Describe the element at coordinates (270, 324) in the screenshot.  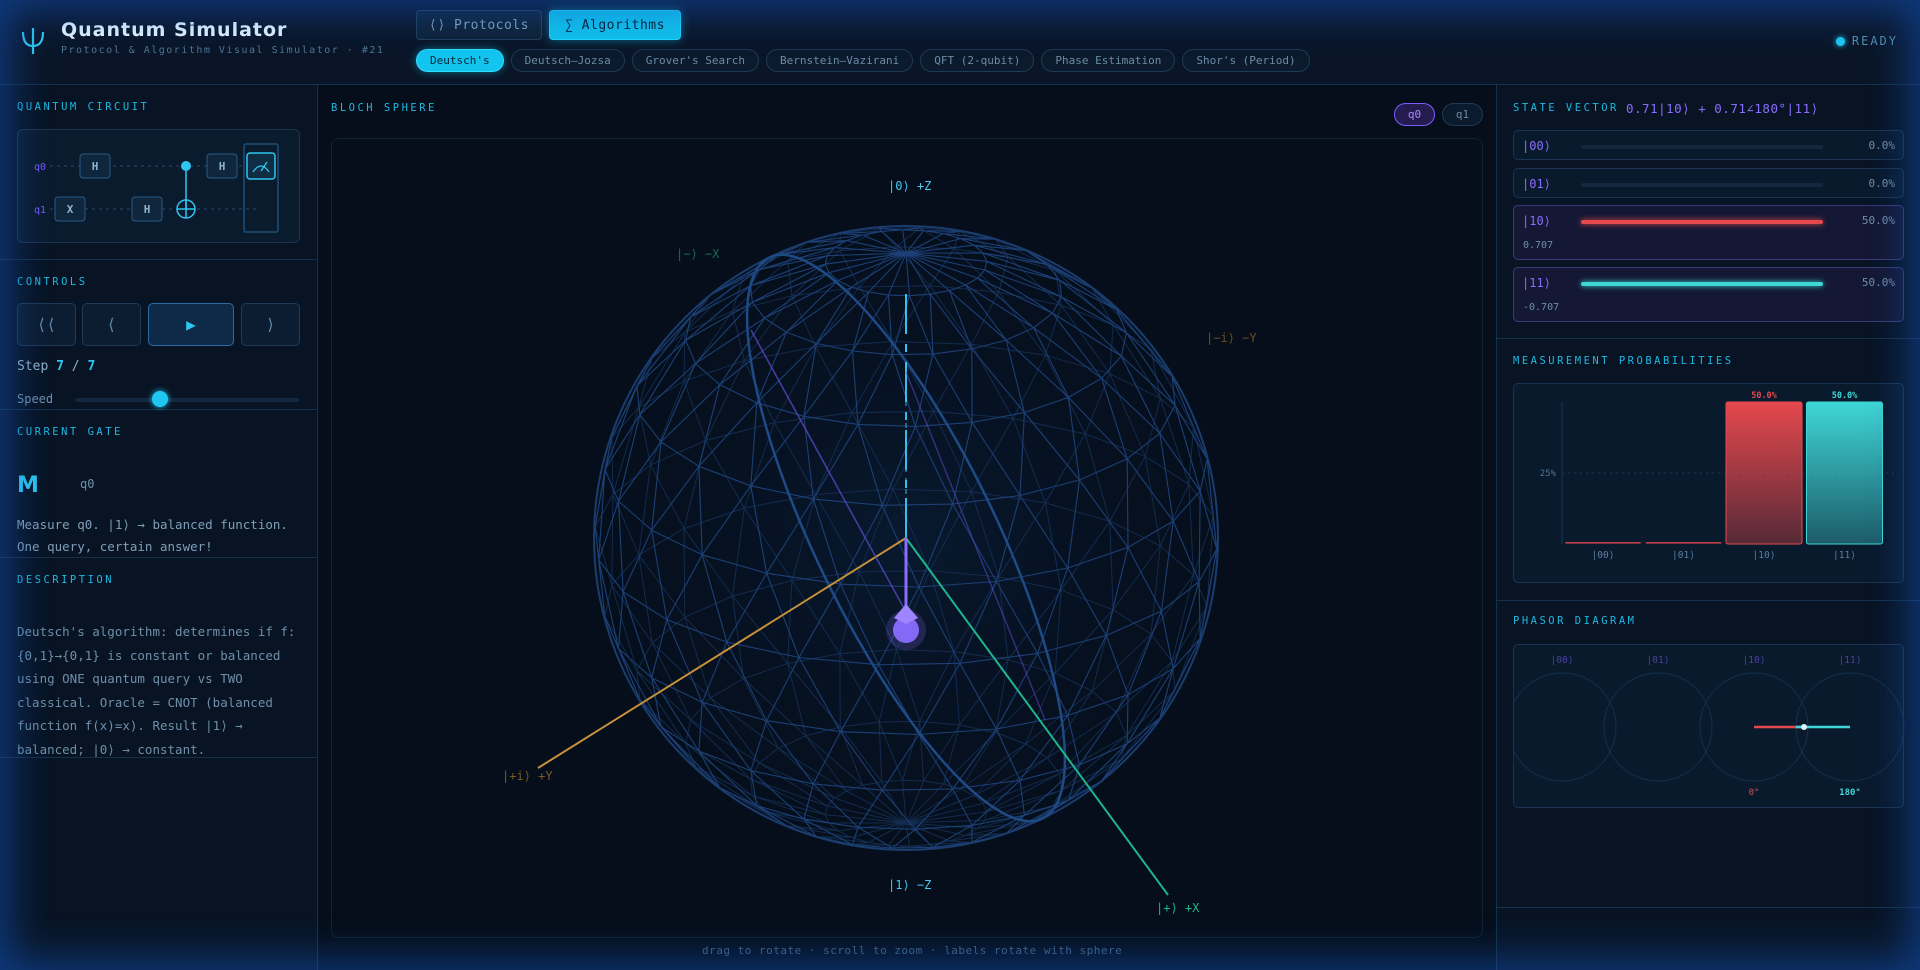
I see `next-step-button: ⟩` at that location.